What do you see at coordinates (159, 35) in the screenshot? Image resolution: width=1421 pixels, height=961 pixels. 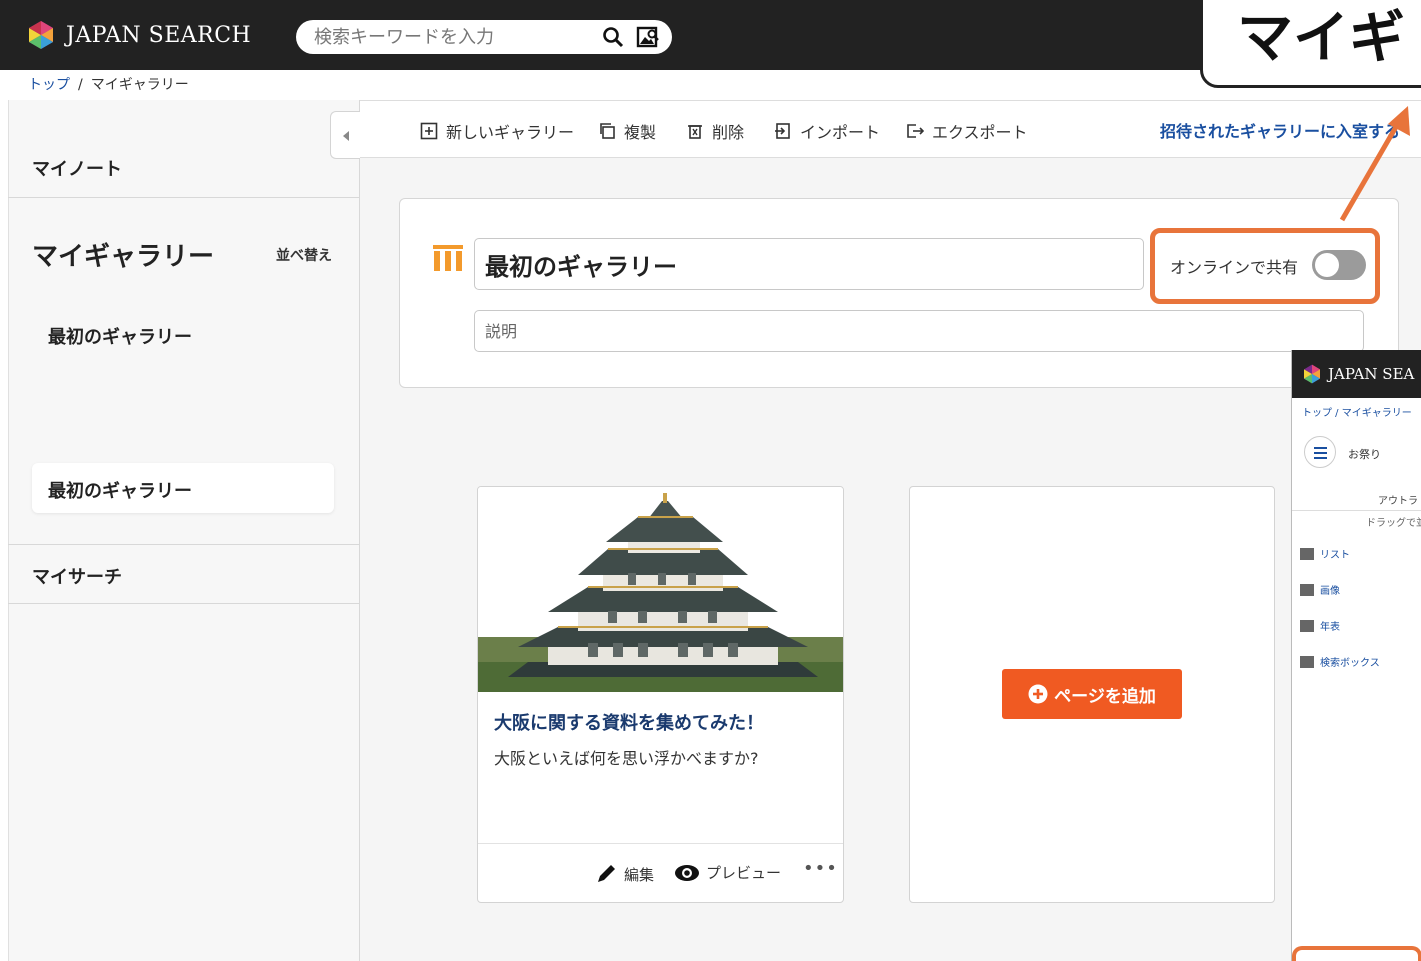 I see `logo-text: JAPAN SEARCH` at bounding box center [159, 35].